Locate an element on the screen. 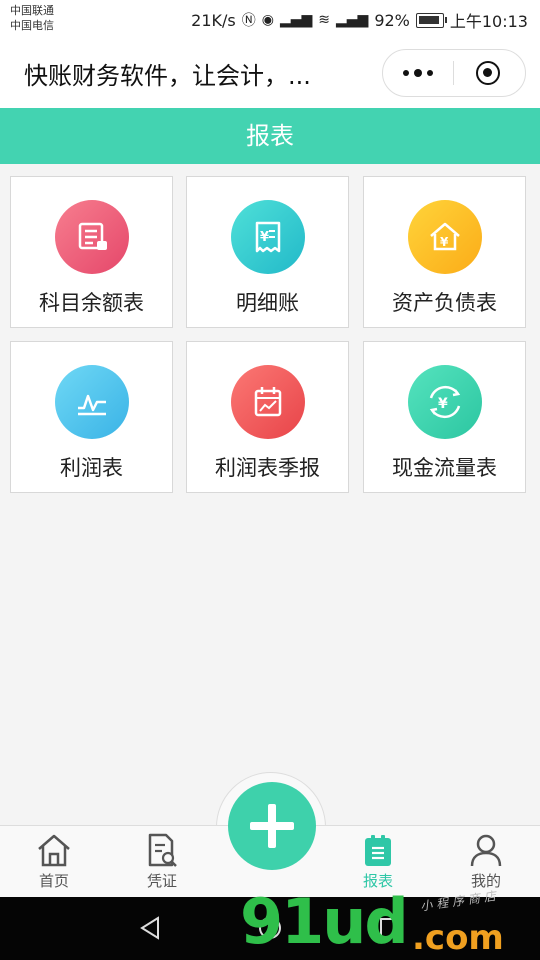  yuan-cycle-icon: ¥ is located at coordinates (445, 402).